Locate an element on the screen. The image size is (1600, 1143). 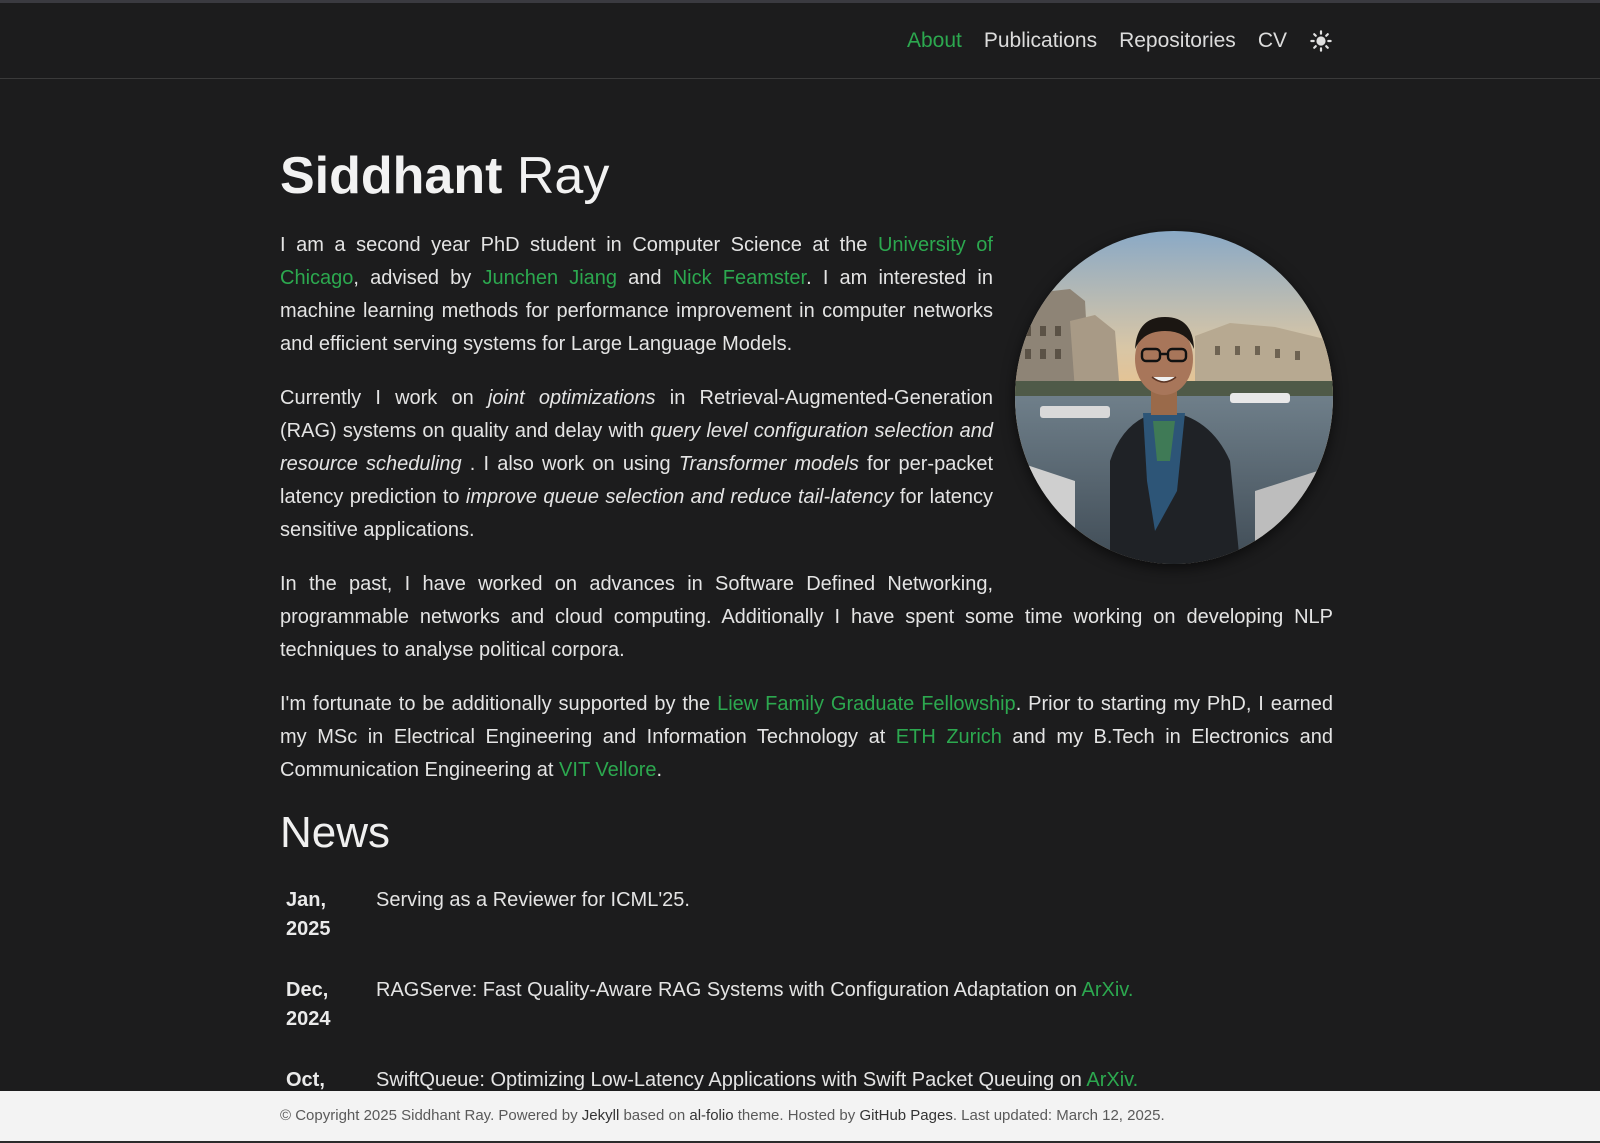
text-segment: , advised by is located at coordinates (418, 278).